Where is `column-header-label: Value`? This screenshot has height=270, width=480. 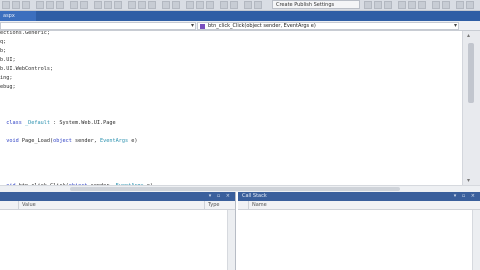
column-header-label: Value is located at coordinates (29, 205).